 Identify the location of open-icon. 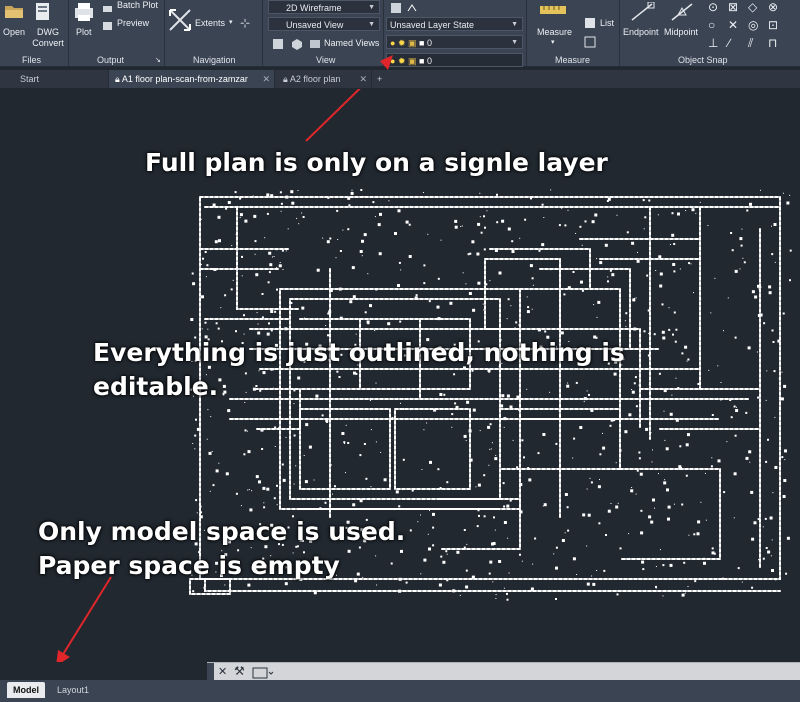
(14, 11).